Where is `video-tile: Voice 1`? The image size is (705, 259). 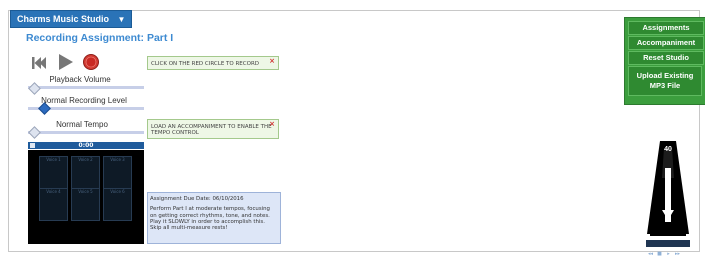
video-tile: Voice 1 is located at coordinates (53, 172).